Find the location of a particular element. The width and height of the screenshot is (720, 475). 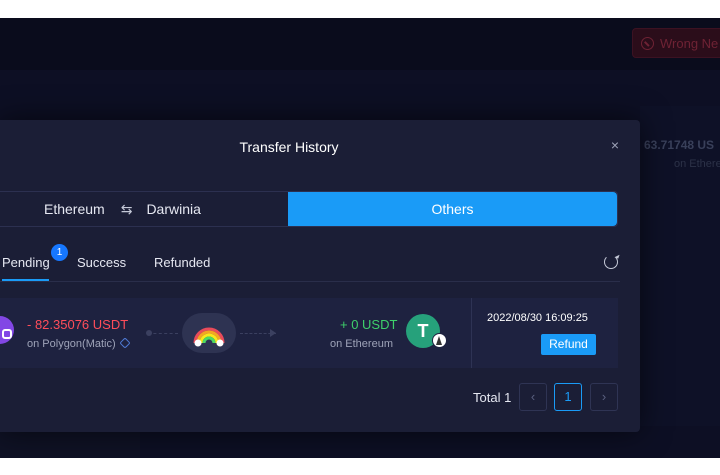

direction-segmented-control: Ethereum ⇆ Darwinia Others is located at coordinates (309, 209).